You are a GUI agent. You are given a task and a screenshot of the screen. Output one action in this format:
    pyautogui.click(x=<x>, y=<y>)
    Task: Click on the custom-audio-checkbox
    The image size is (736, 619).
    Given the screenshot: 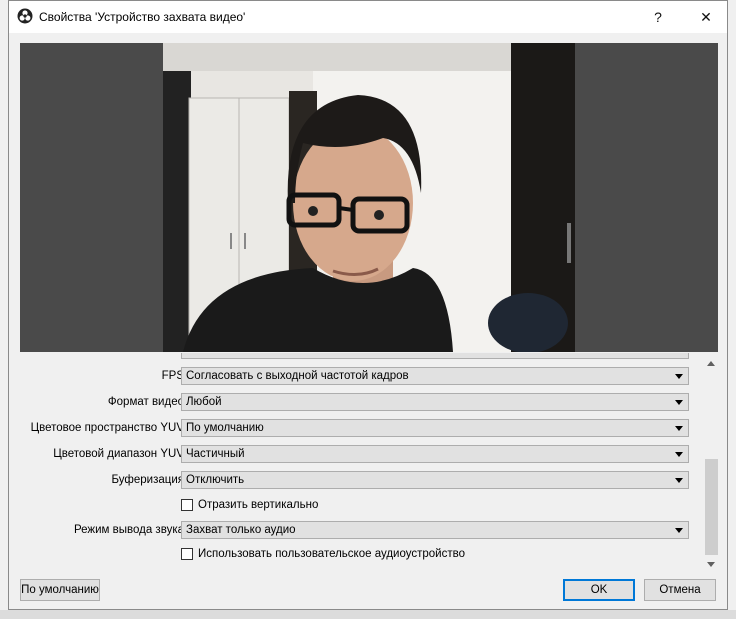 What is the action you would take?
    pyautogui.click(x=187, y=554)
    